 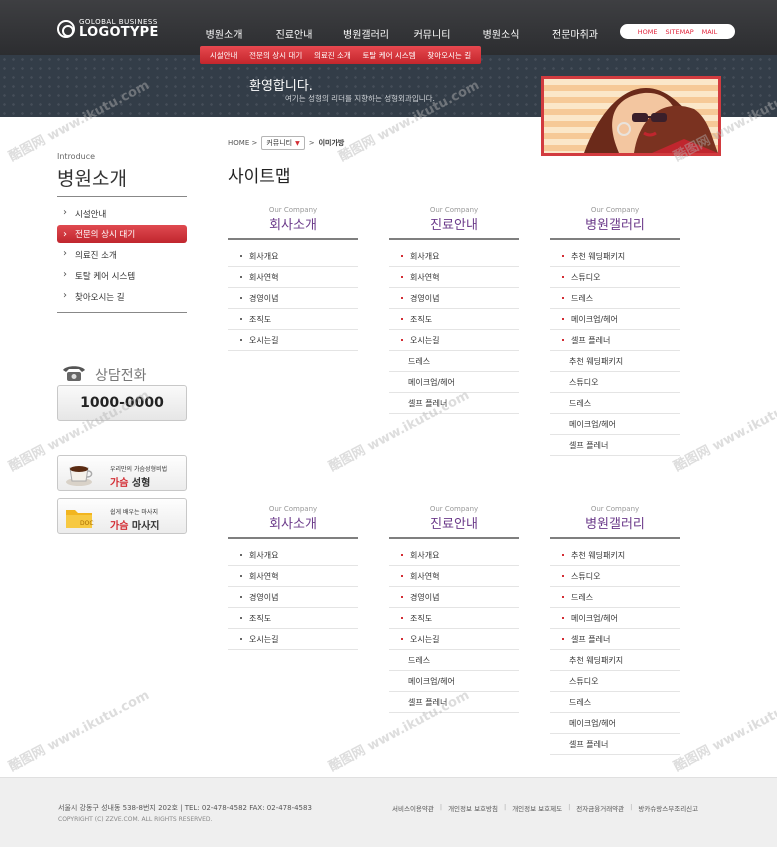 What do you see at coordinates (449, 55) in the screenshot?
I see `subnav-item-directions: 찾아오시는 길` at bounding box center [449, 55].